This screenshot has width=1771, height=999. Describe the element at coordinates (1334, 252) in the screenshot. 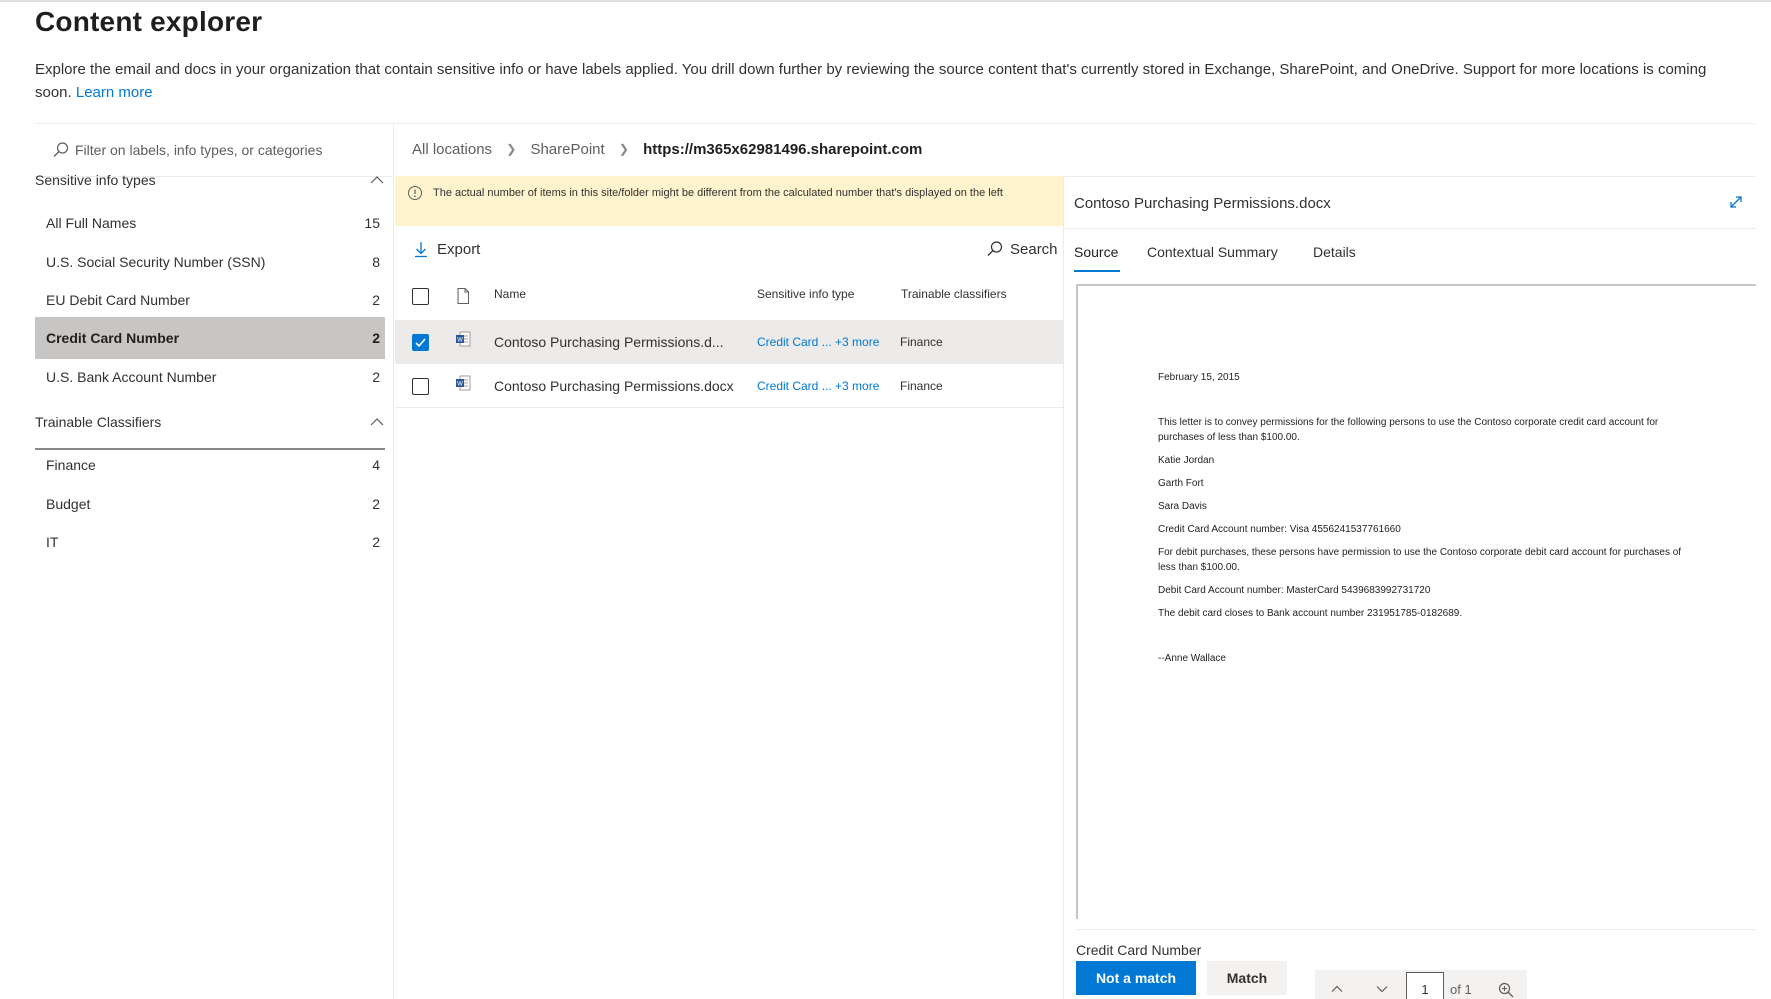

I see `tab-details: Details` at that location.